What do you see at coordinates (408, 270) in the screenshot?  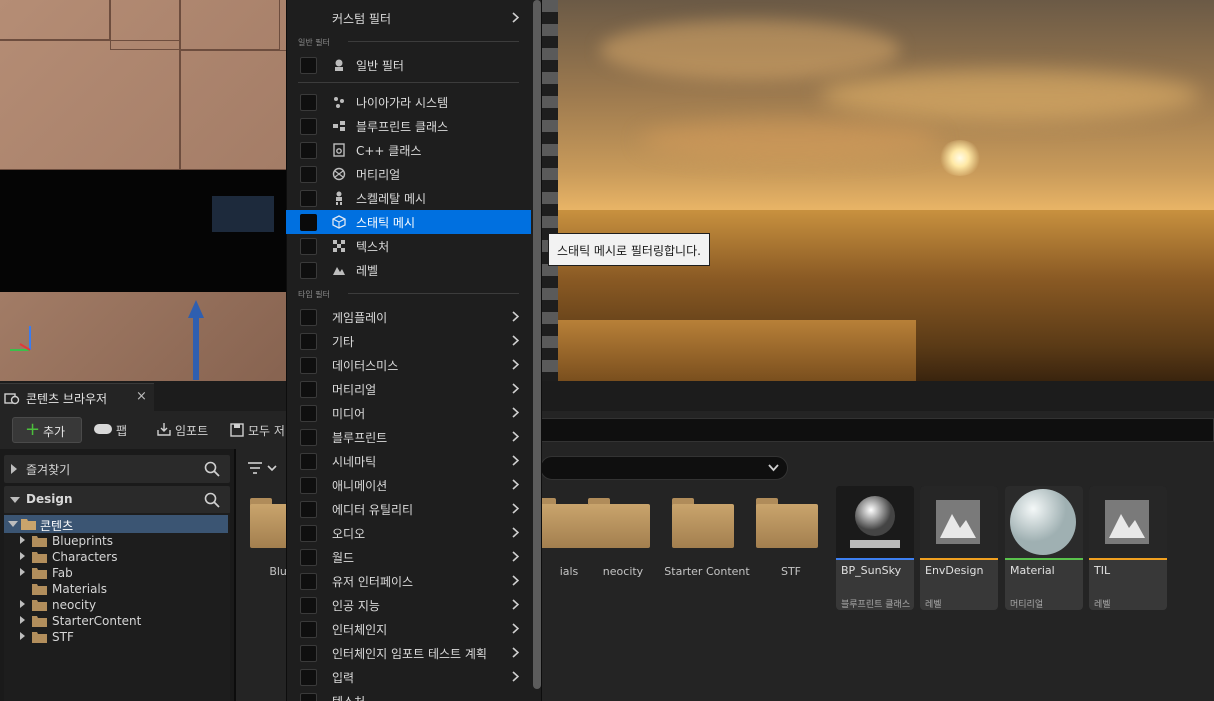 I see `menu-item-asset-filter: 레벨` at bounding box center [408, 270].